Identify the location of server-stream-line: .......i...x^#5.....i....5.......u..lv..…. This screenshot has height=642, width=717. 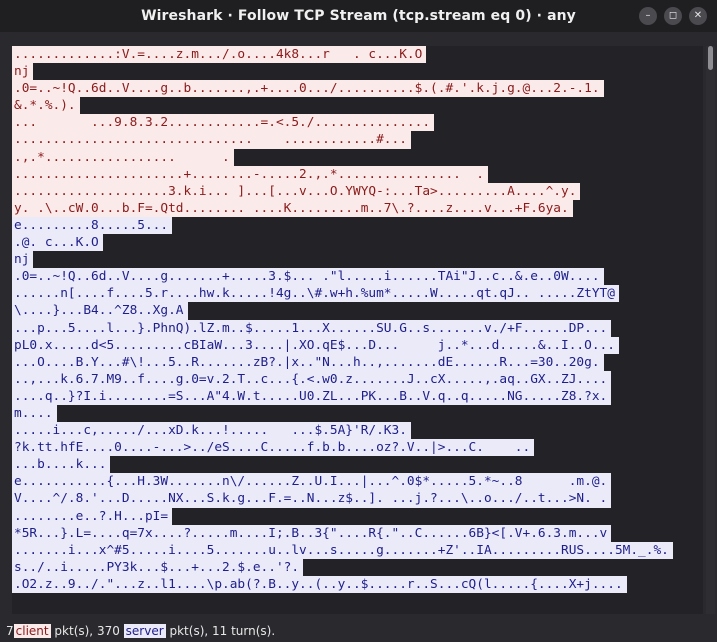
(354, 550).